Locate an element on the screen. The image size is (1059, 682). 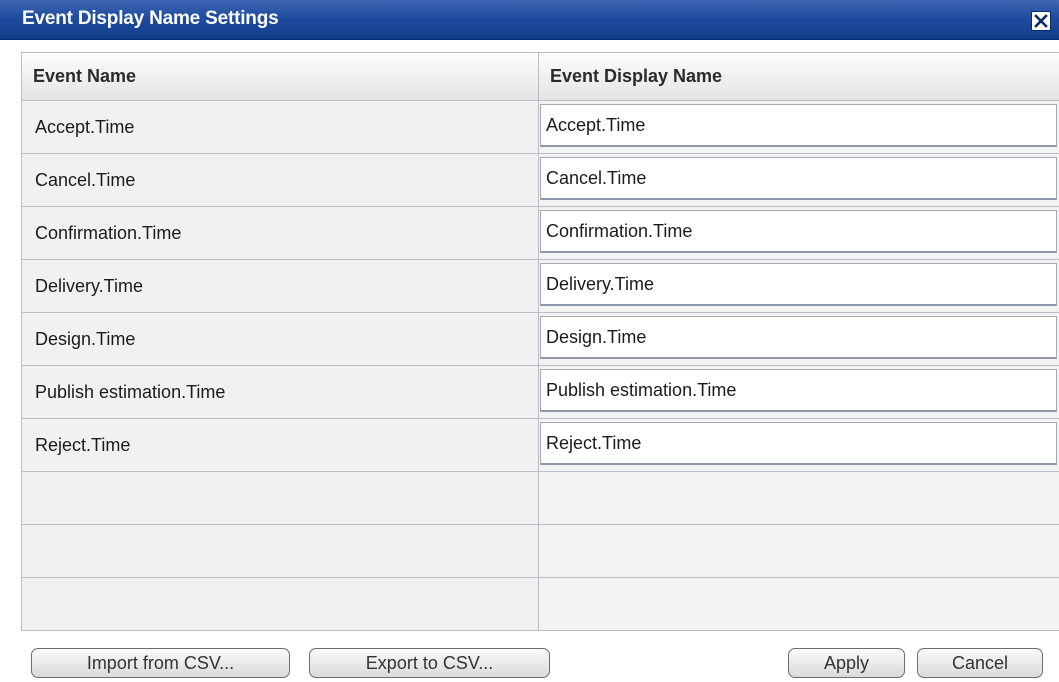
column-header-event-name: Event Name is located at coordinates (280, 76).